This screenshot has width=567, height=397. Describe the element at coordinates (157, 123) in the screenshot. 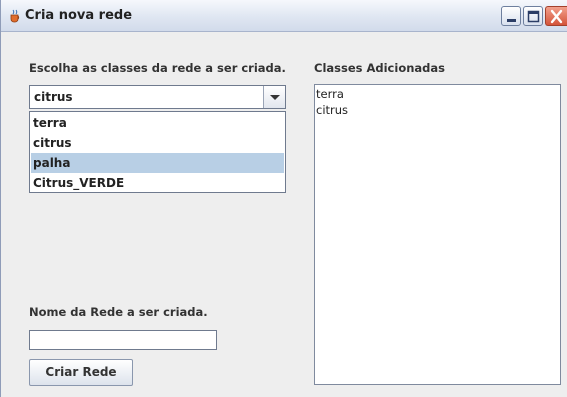

I see `dropdown-option: terra` at that location.